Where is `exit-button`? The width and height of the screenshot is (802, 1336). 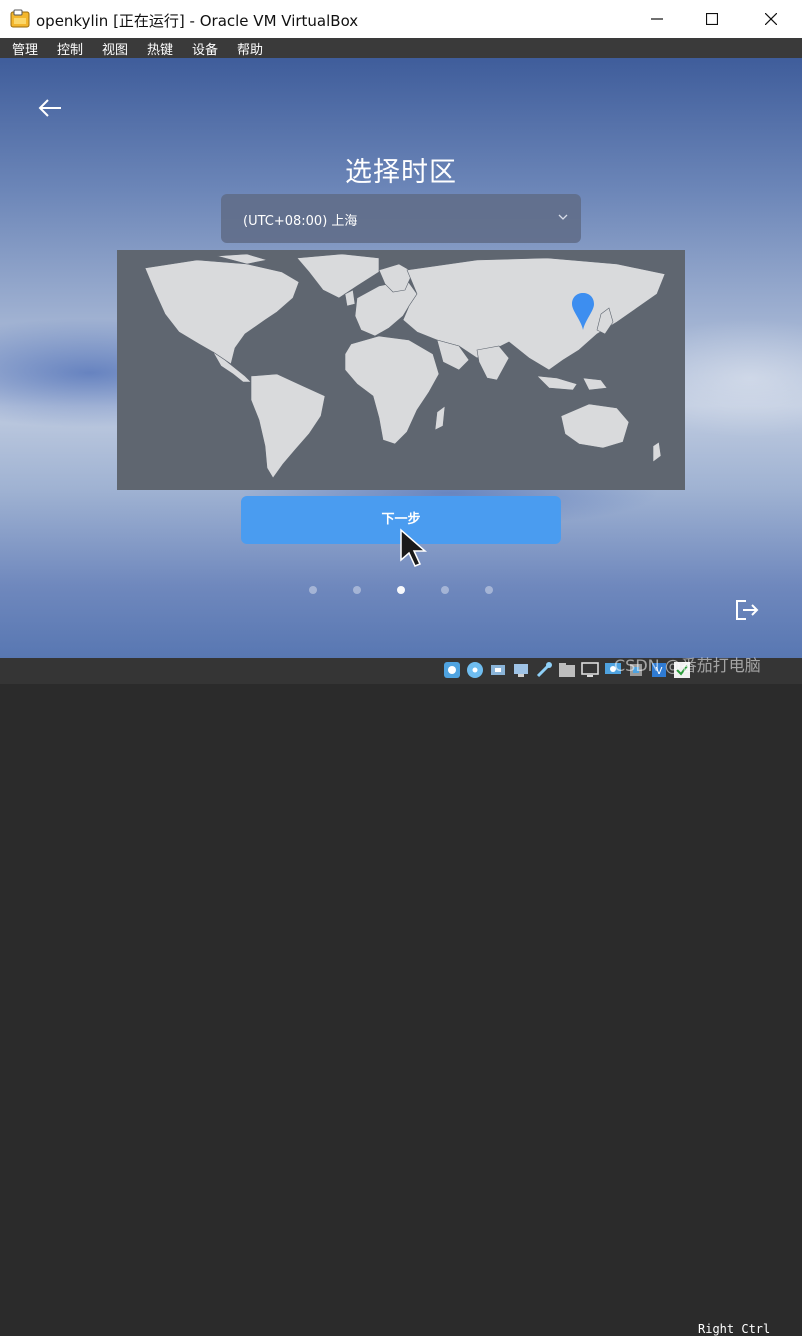 exit-button is located at coordinates (747, 610).